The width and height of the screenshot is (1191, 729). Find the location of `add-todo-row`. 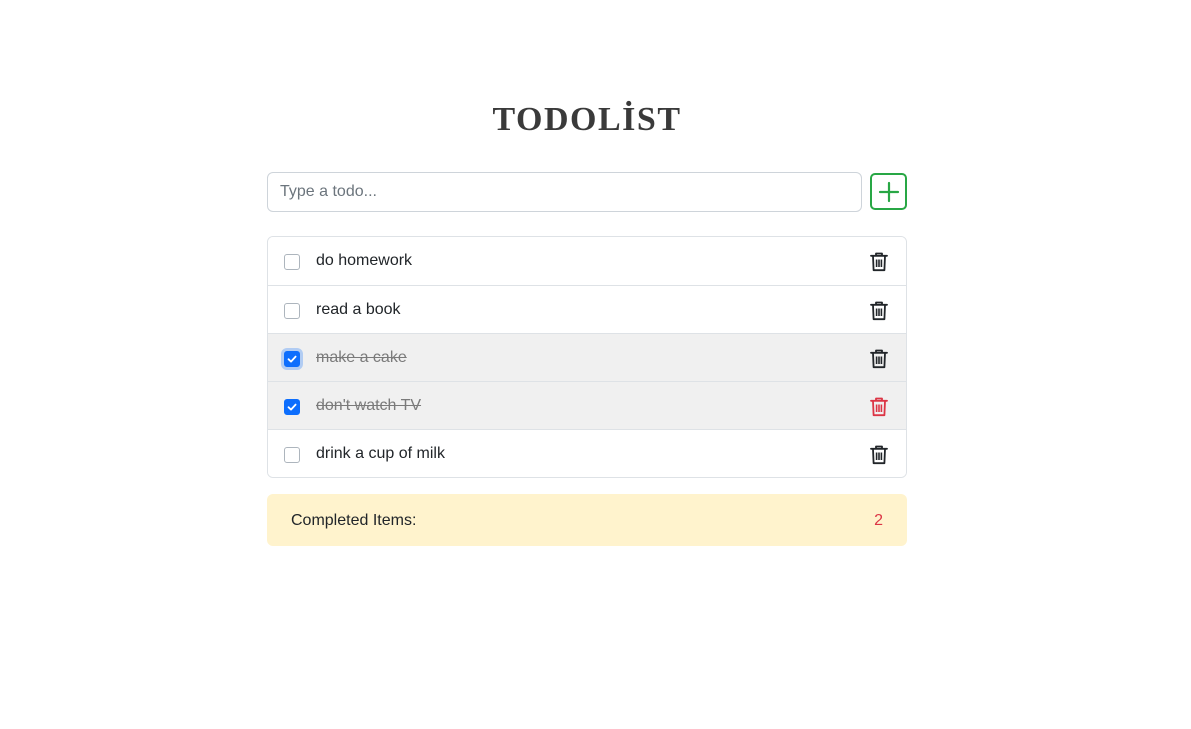

add-todo-row is located at coordinates (587, 192).